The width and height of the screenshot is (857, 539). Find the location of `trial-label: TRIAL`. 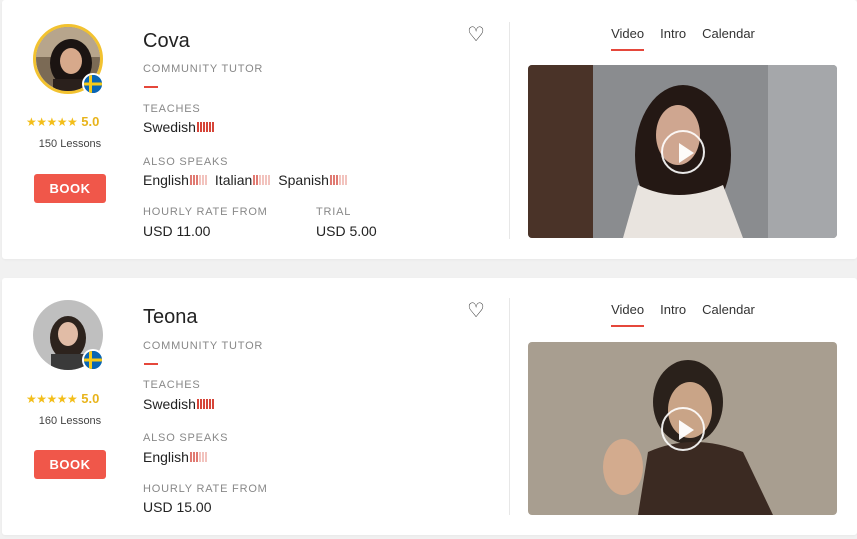

trial-label: TRIAL is located at coordinates (334, 212).